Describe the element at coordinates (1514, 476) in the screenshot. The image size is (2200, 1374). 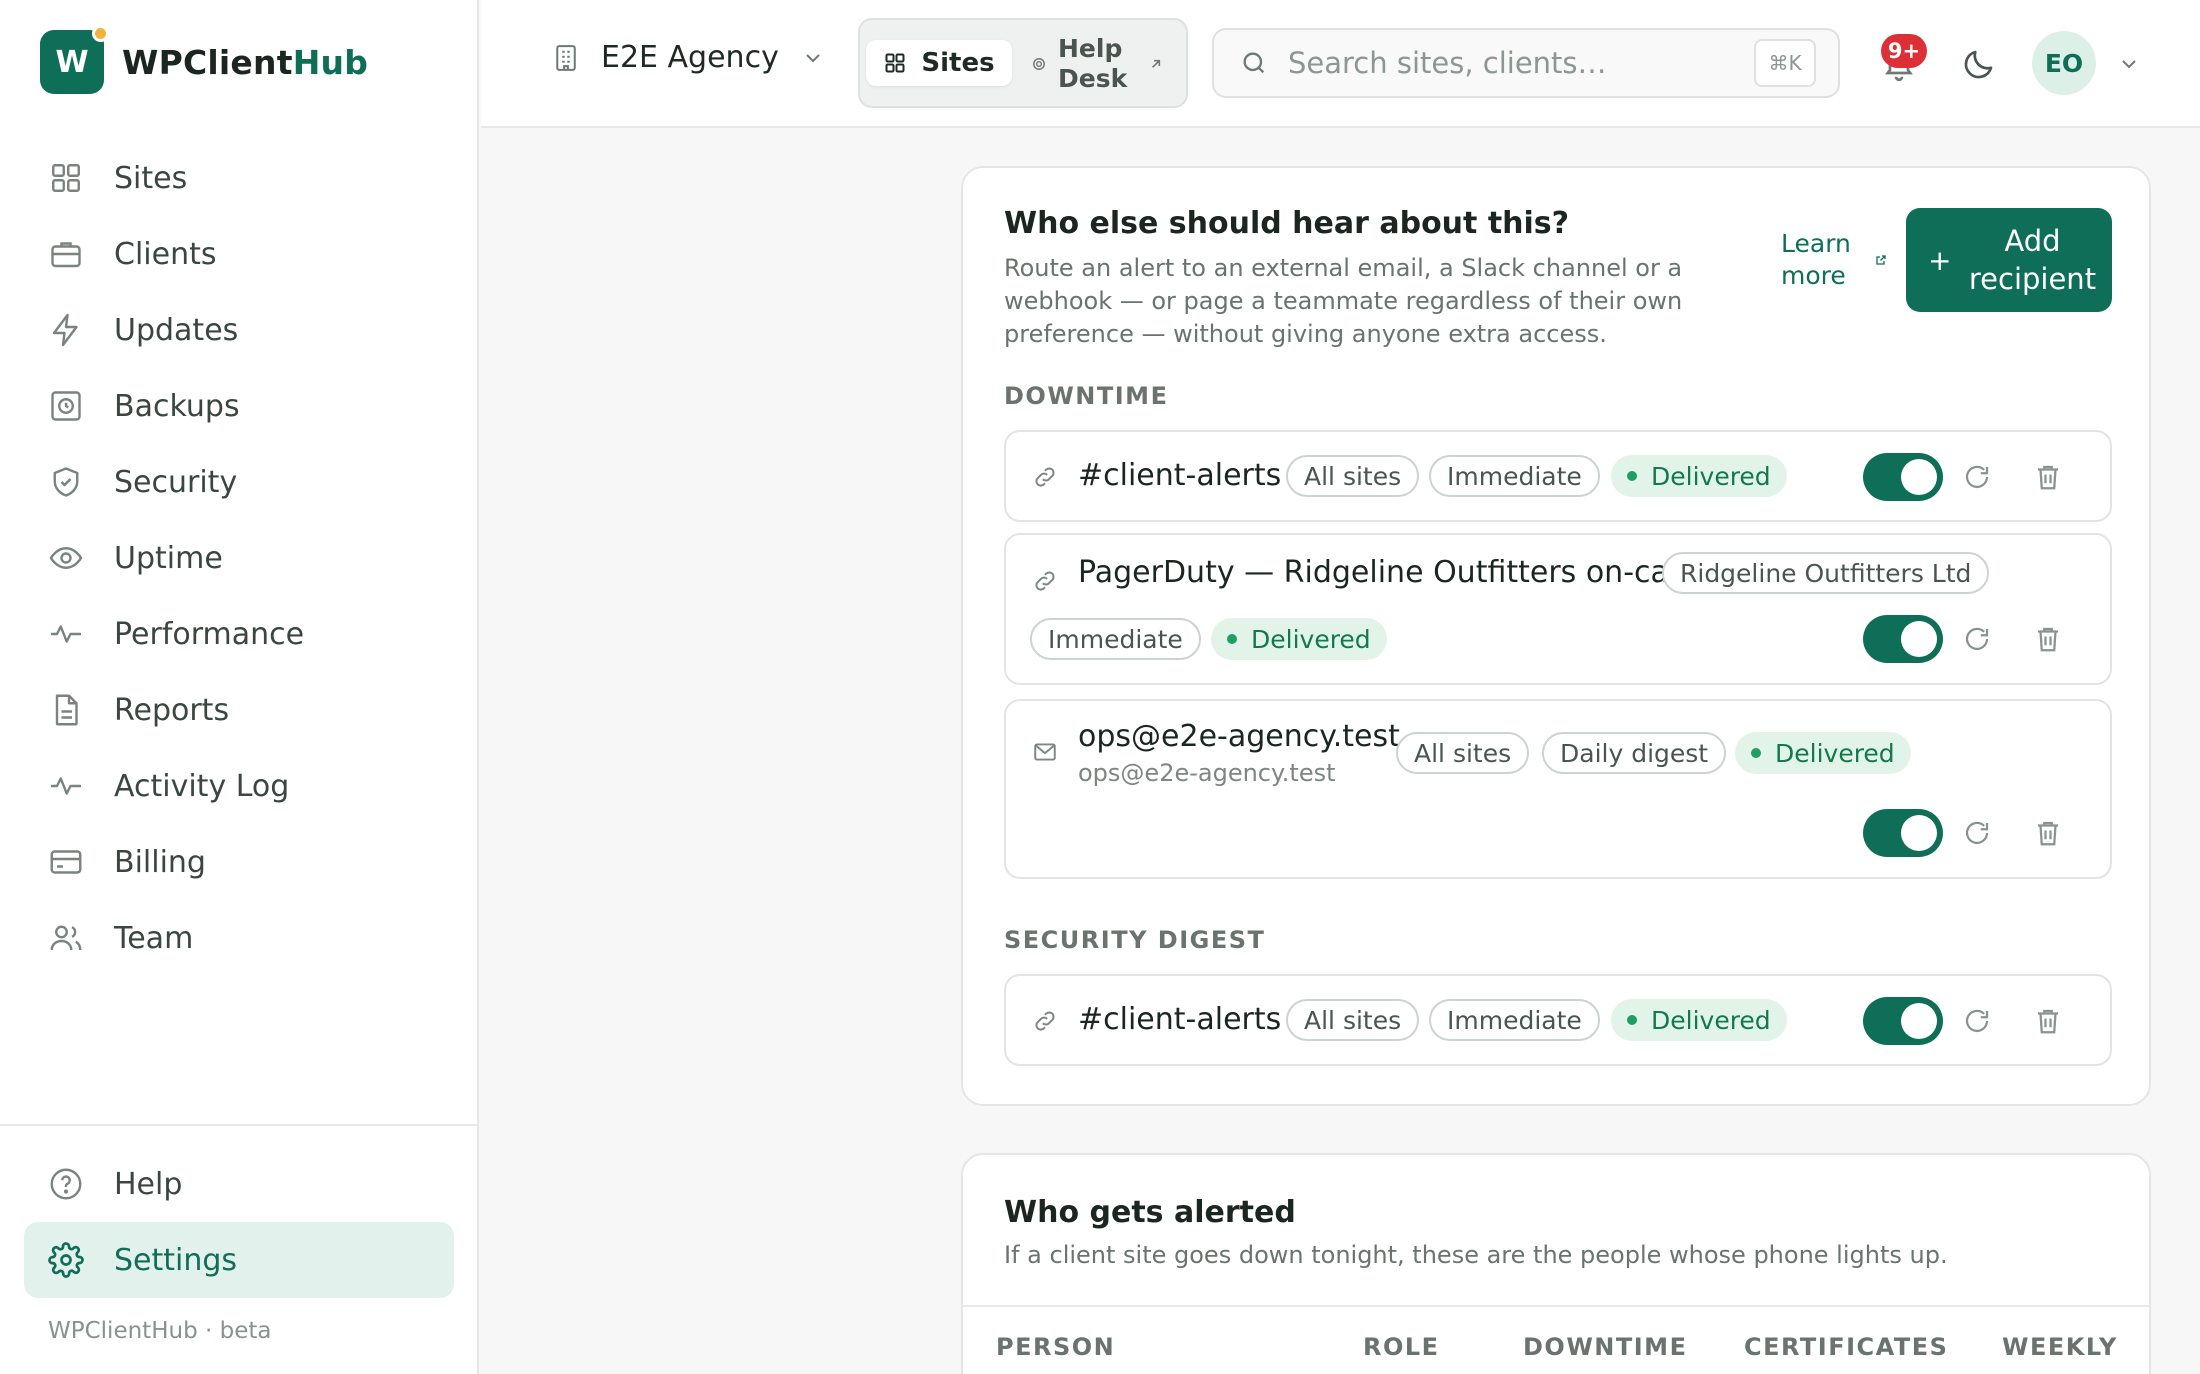
I see `frequency-tag: Immediate` at that location.